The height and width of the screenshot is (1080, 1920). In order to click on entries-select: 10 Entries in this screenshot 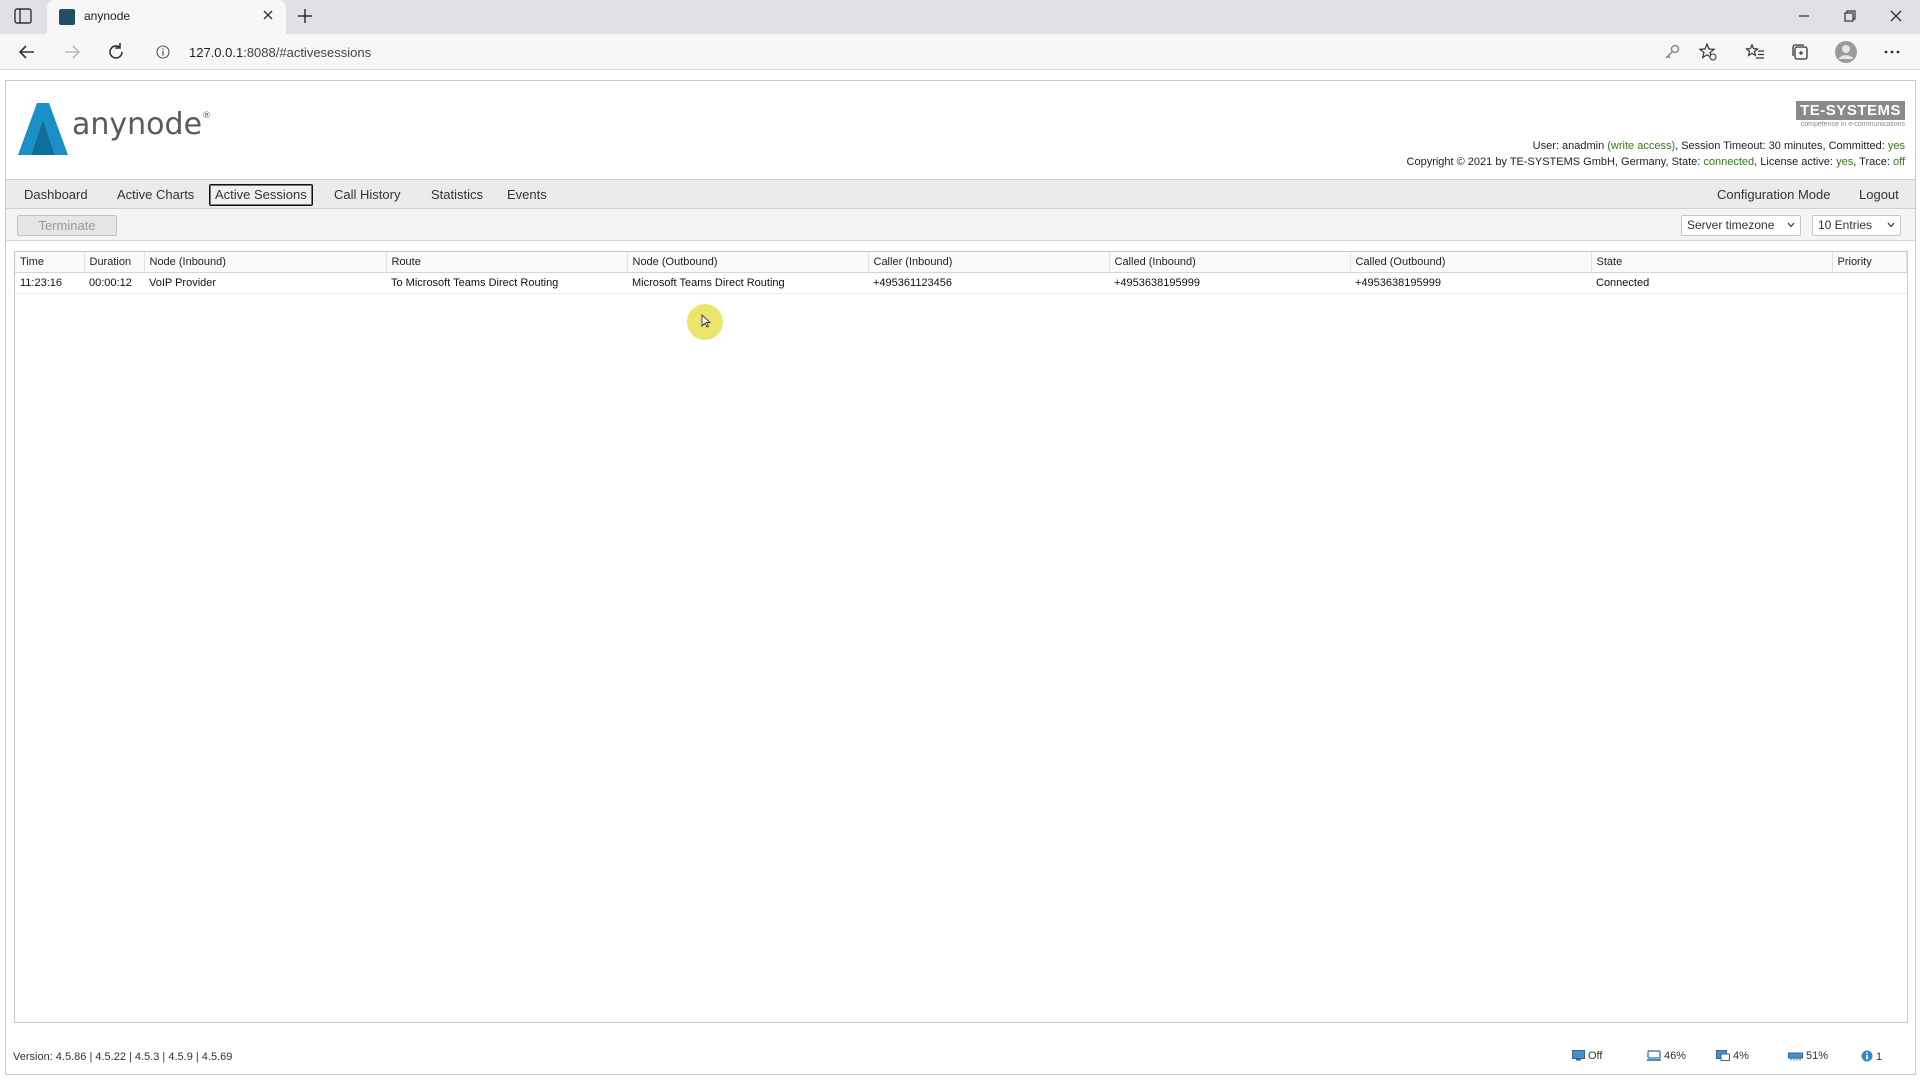, I will do `click(1856, 225)`.